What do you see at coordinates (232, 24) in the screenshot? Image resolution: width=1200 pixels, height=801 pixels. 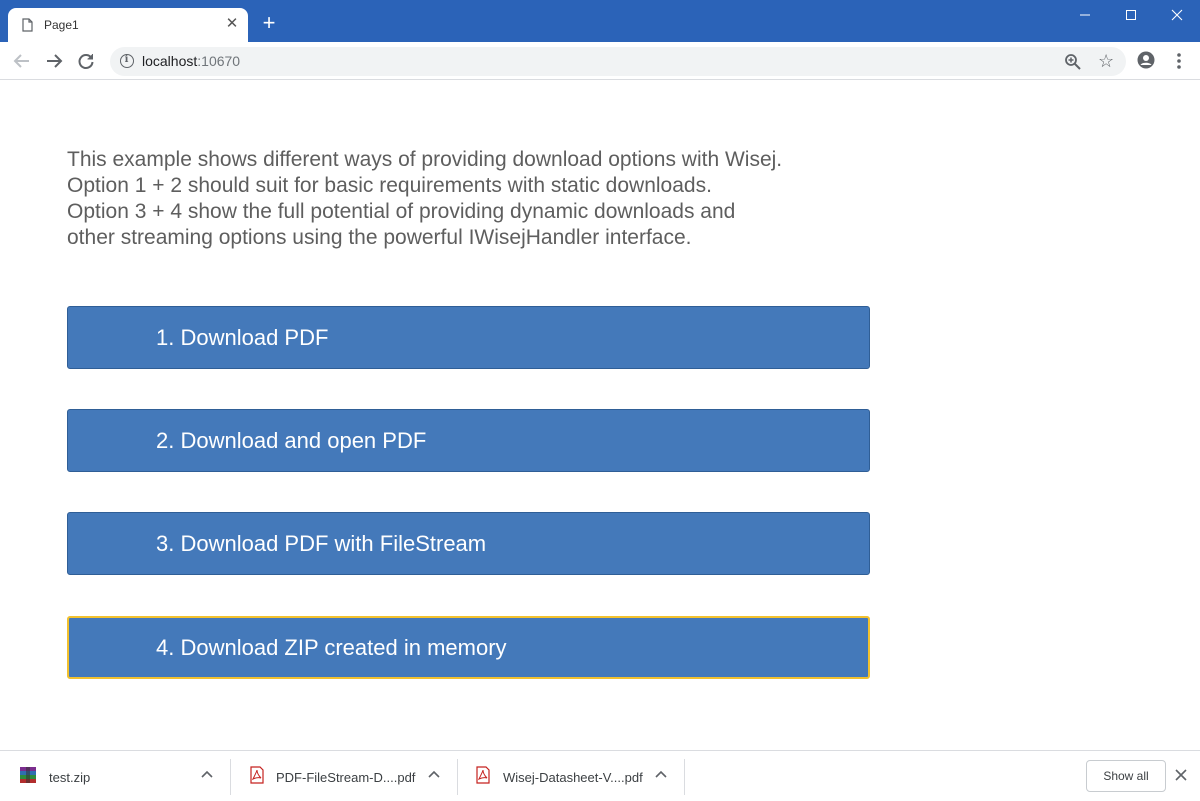 I see `tab-close-icon: ✕` at bounding box center [232, 24].